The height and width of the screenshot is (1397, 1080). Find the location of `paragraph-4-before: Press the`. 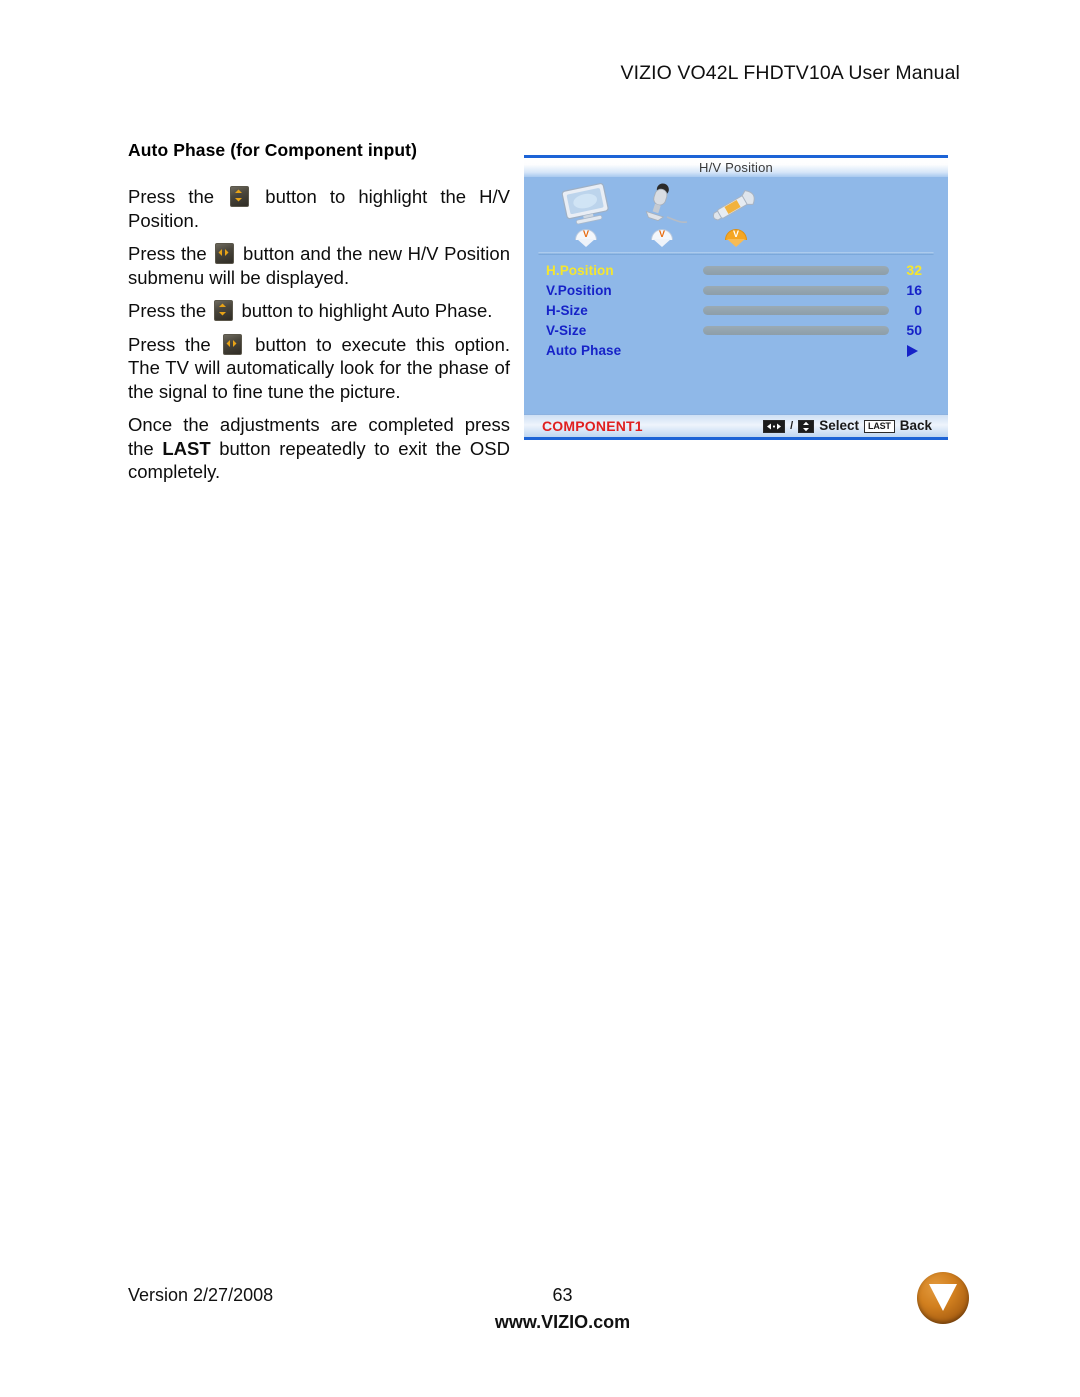

paragraph-4-before: Press the is located at coordinates (169, 344).